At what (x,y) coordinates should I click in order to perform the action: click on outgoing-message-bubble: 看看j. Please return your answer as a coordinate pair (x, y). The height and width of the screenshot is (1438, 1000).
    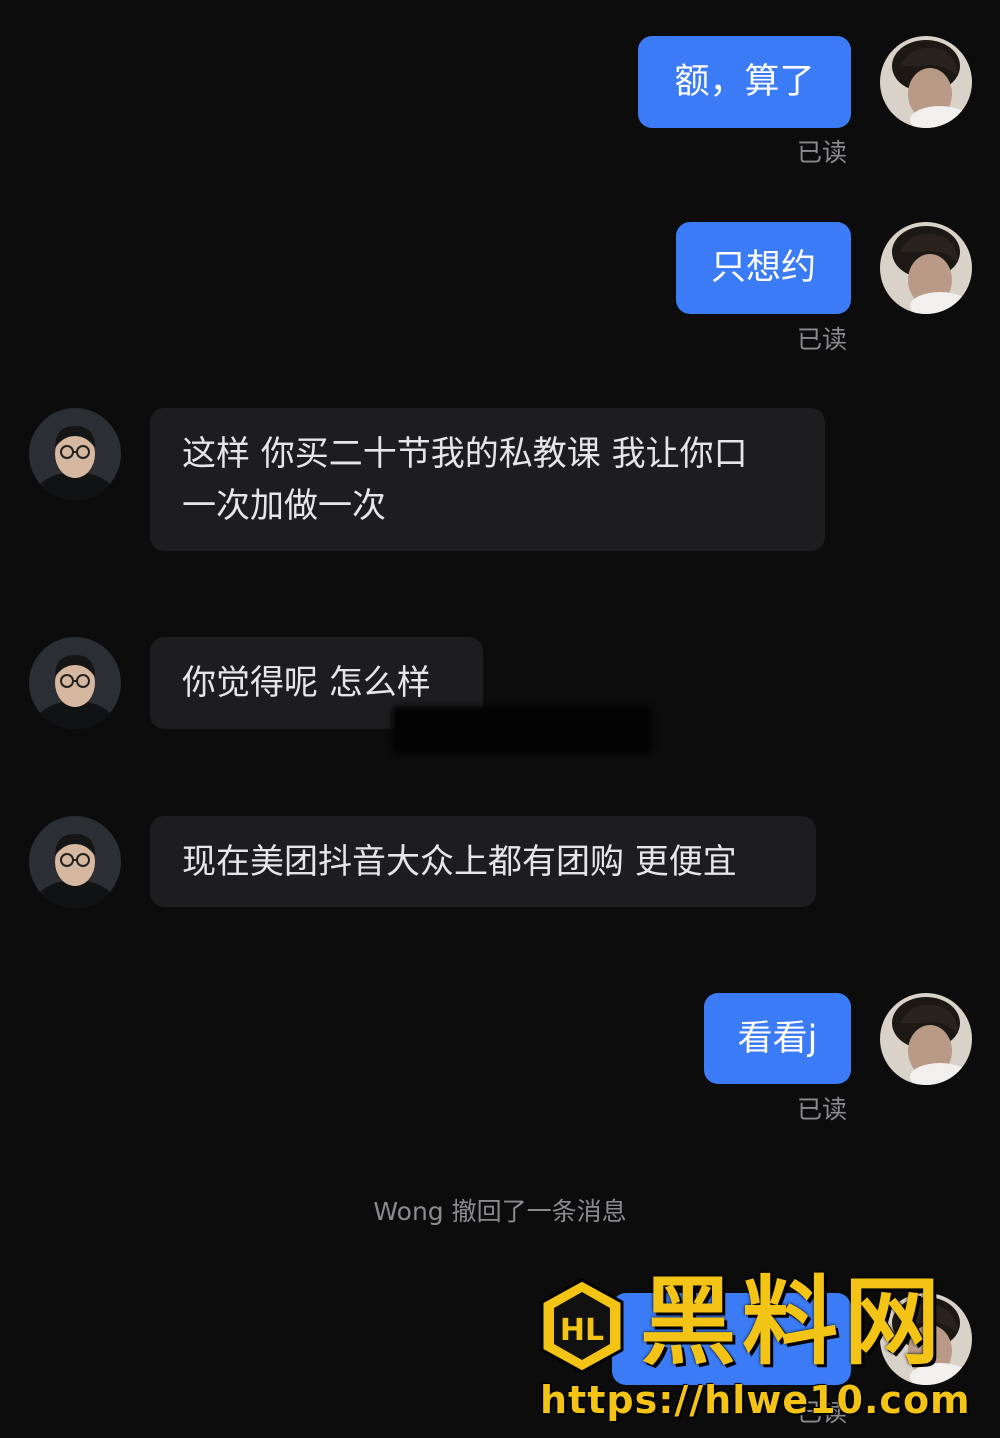
    Looking at the image, I should click on (777, 1038).